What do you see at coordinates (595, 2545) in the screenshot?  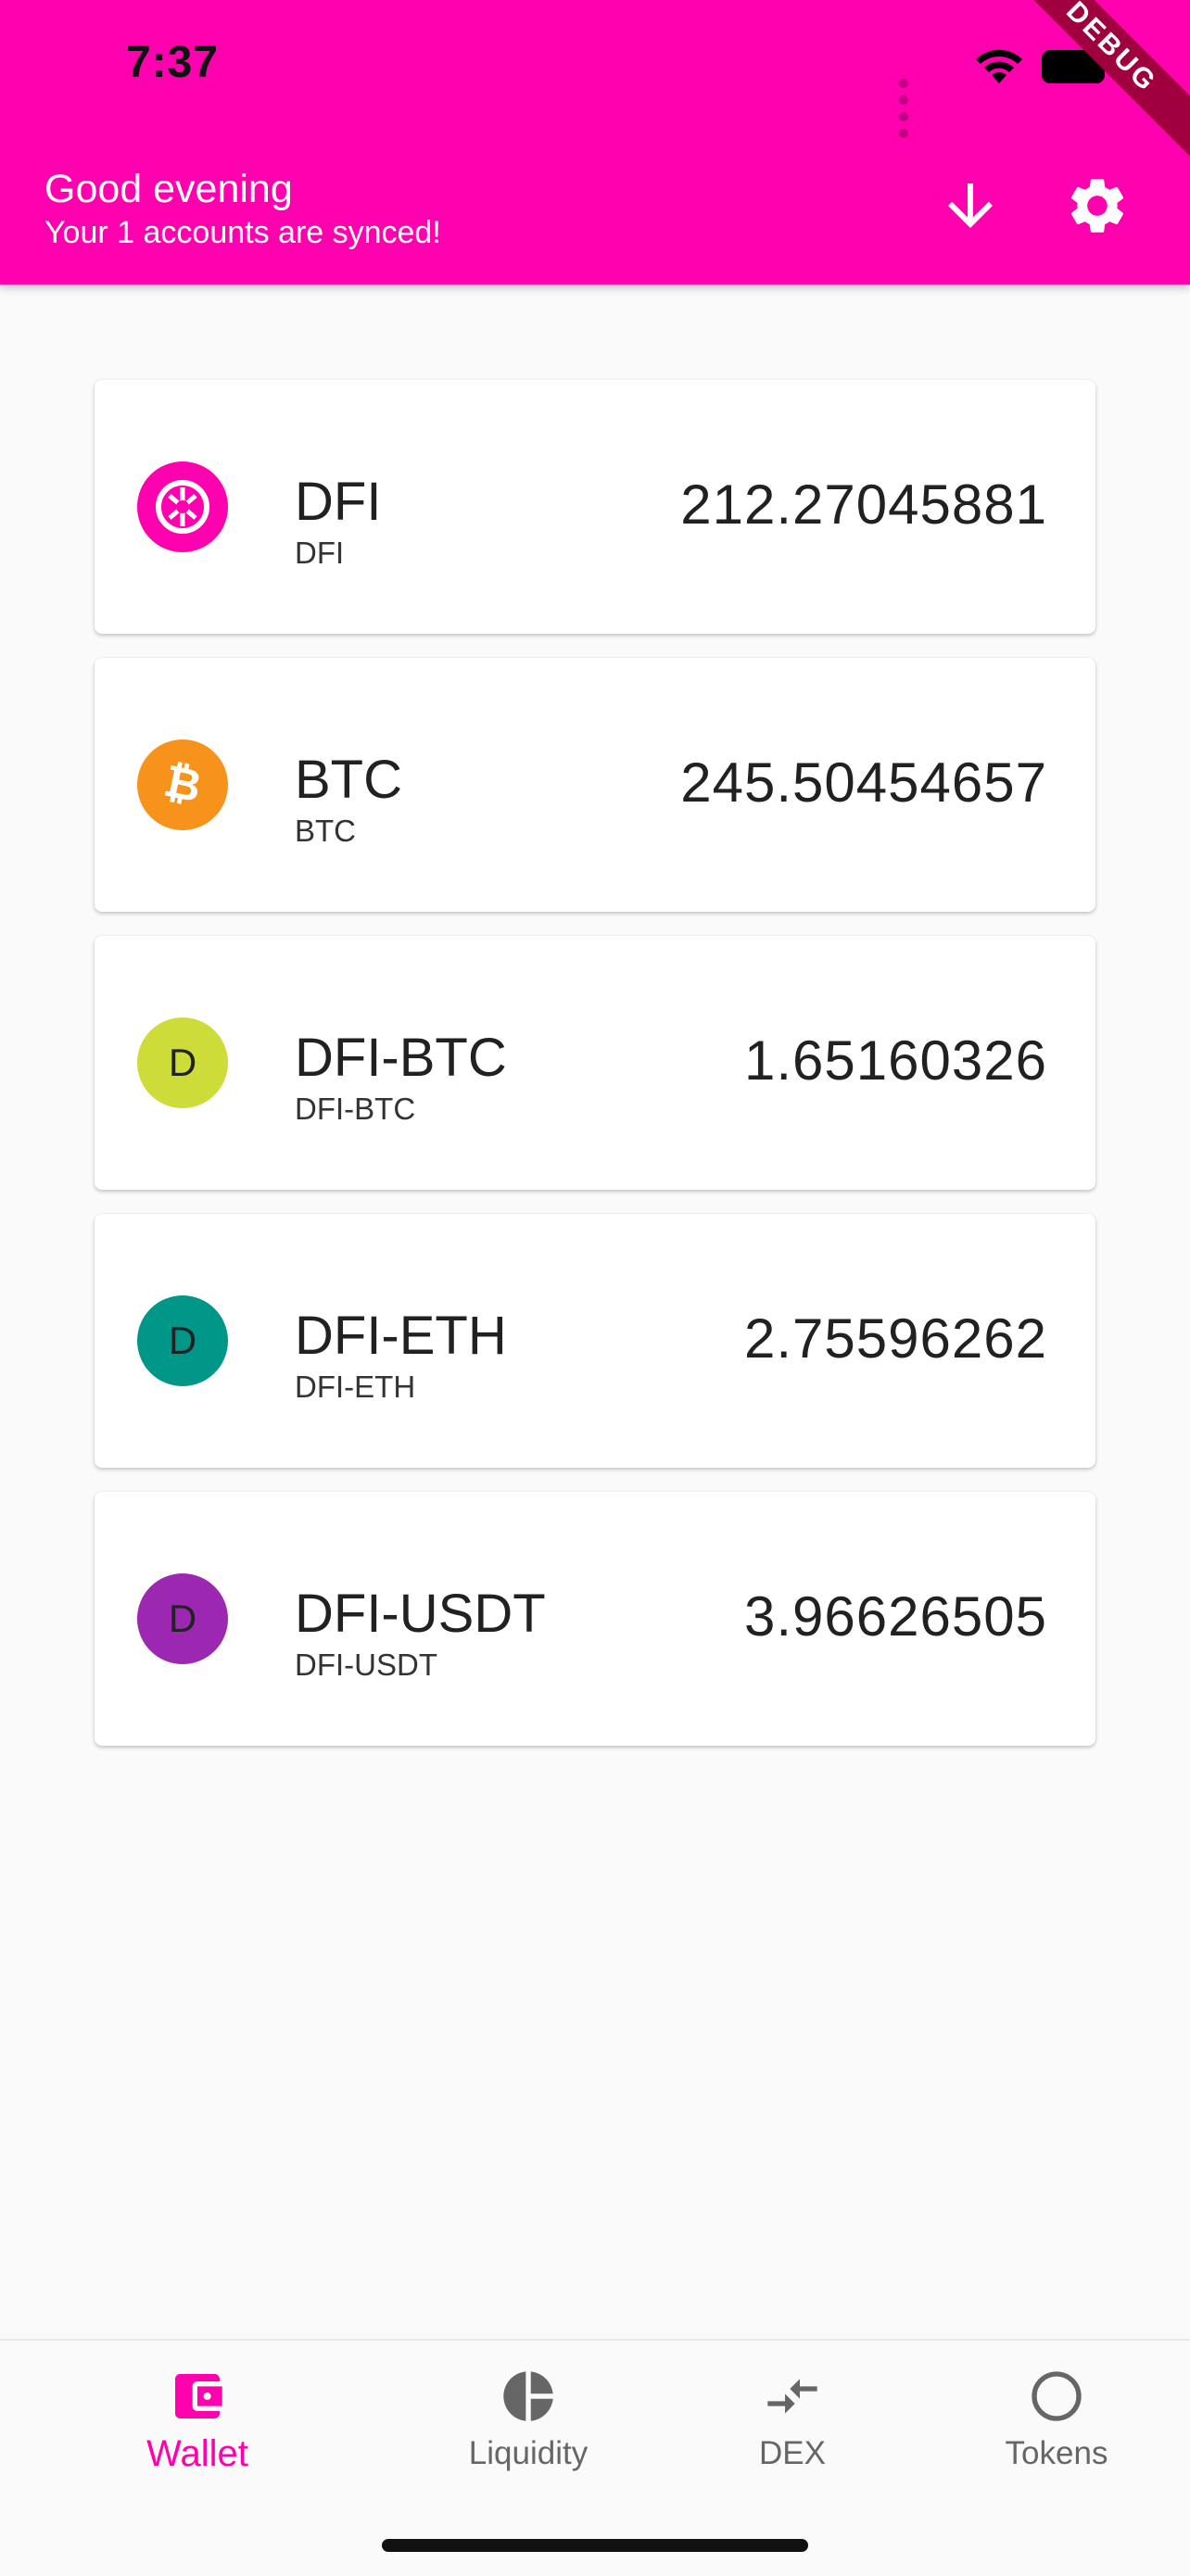 I see `home-indicator` at bounding box center [595, 2545].